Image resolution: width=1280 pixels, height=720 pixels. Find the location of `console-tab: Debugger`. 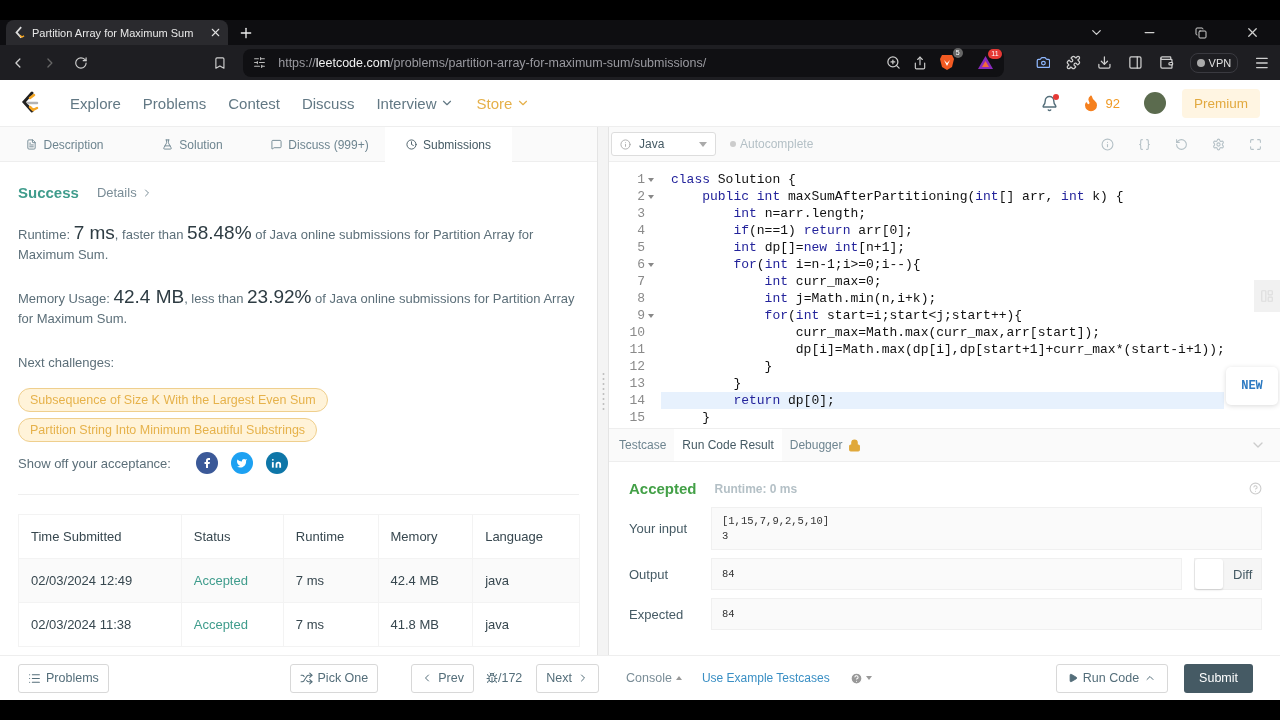

console-tab: Debugger is located at coordinates (825, 445).